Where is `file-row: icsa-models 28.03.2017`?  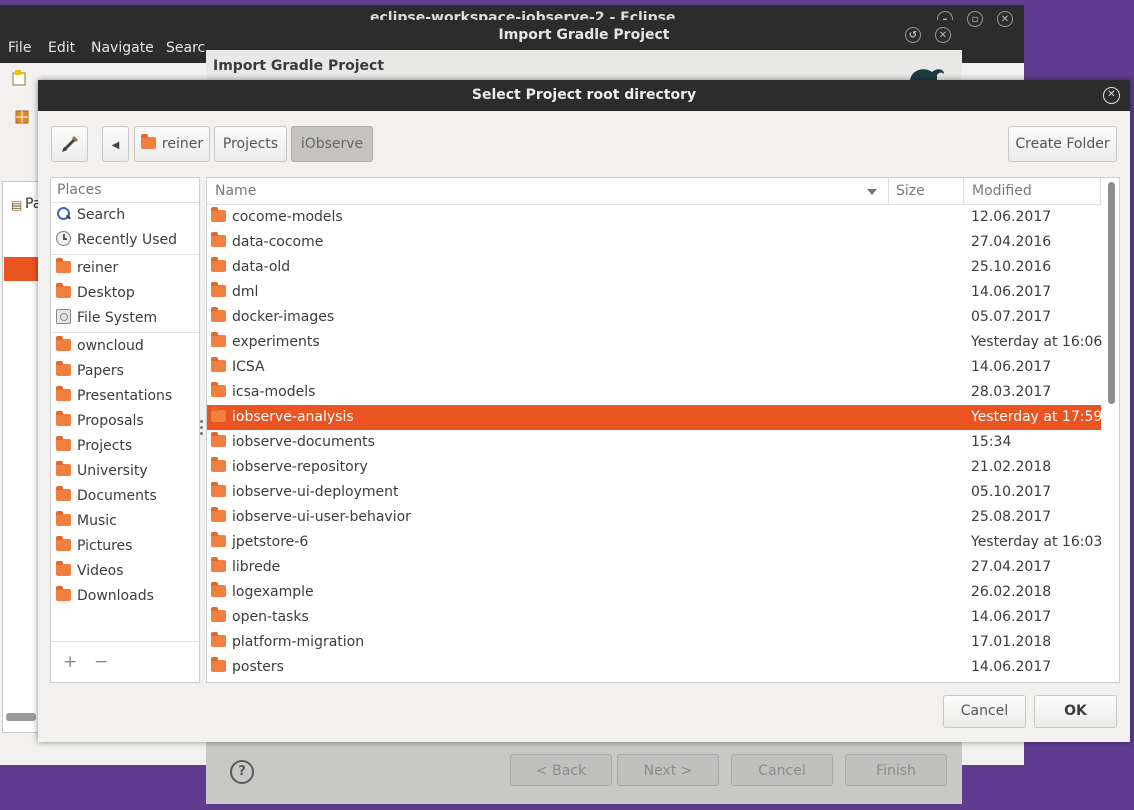 file-row: icsa-models 28.03.2017 is located at coordinates (654, 392).